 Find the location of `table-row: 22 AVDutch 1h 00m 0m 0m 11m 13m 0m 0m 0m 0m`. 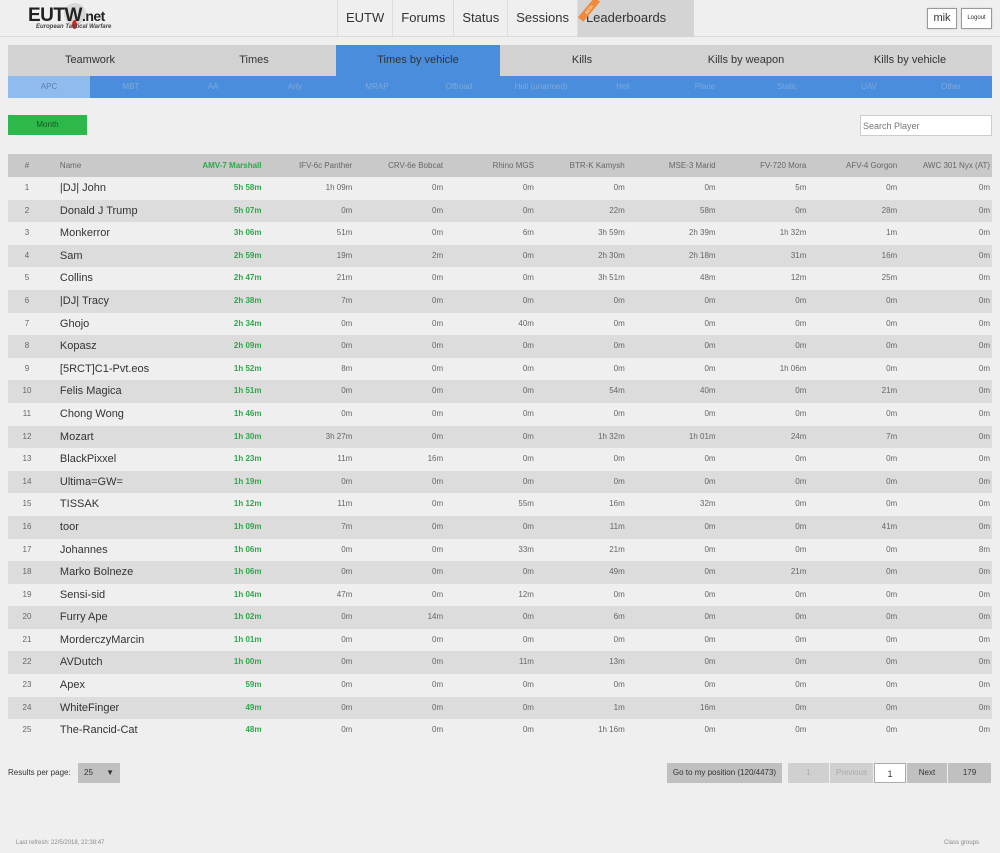

table-row: 22 AVDutch 1h 00m 0m 0m 11m 13m 0m 0m 0m 0m is located at coordinates (500, 663).